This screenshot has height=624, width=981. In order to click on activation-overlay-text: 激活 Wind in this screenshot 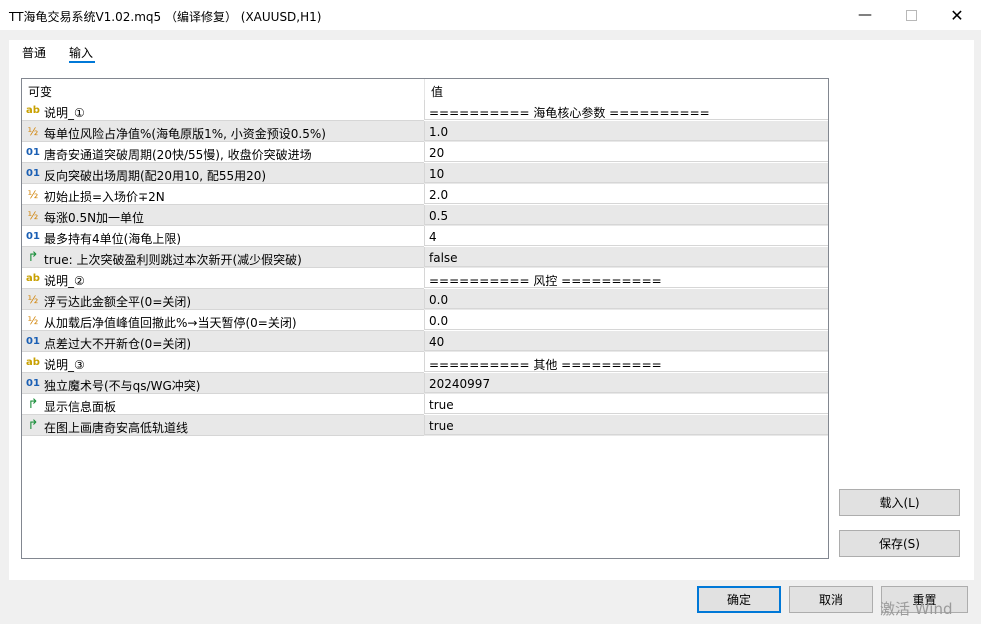, I will do `click(916, 609)`.